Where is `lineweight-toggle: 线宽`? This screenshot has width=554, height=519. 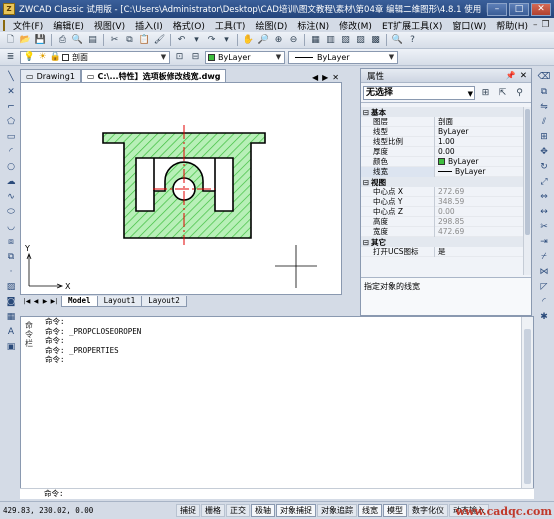 lineweight-toggle: 线宽 is located at coordinates (370, 510).